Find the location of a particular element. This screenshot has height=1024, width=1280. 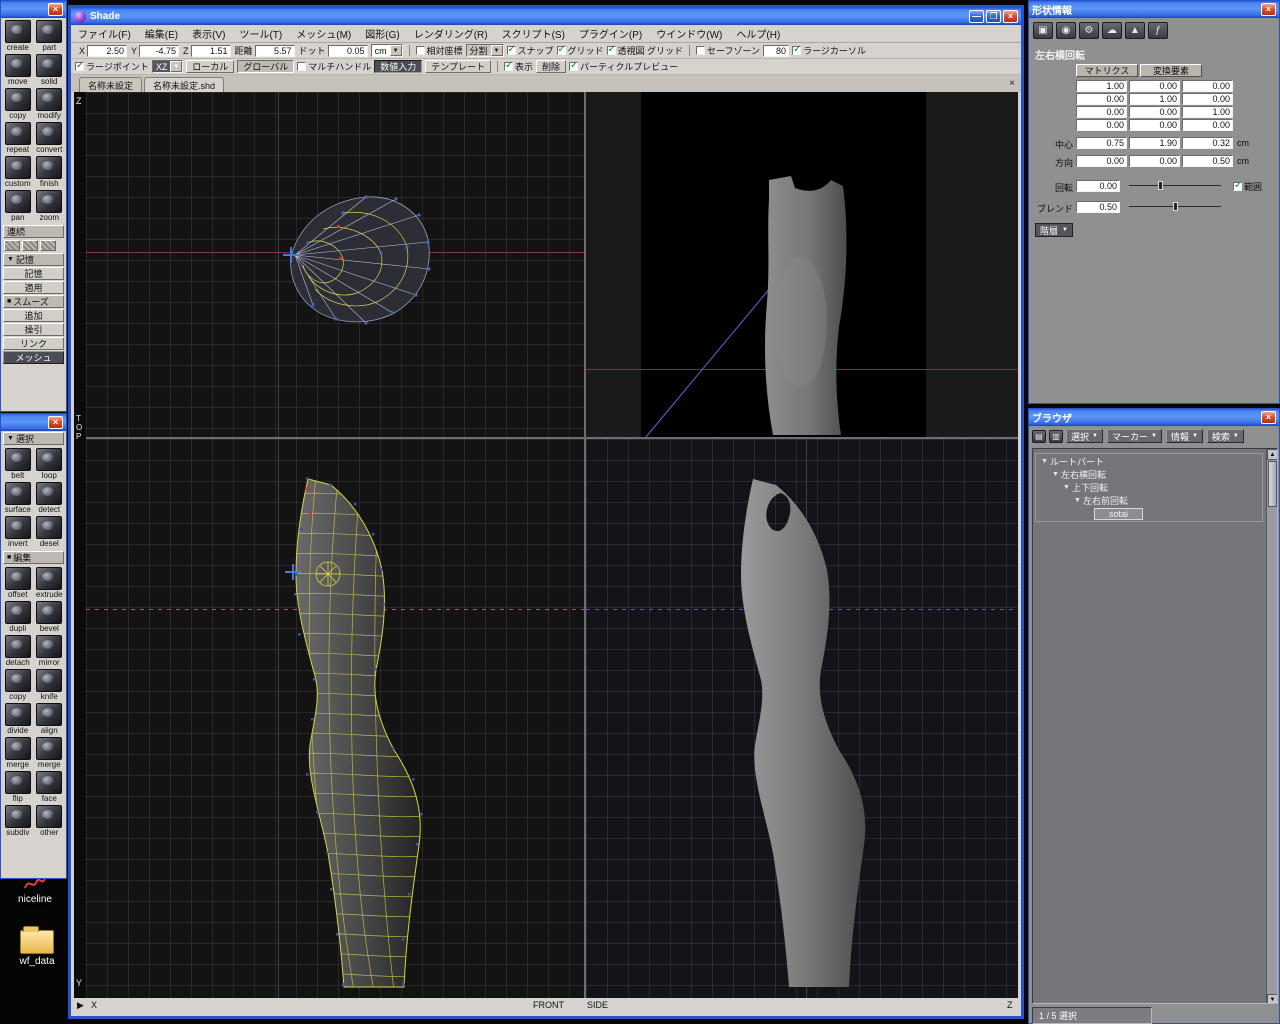

palette-tool-button: desel is located at coordinates (50, 532).